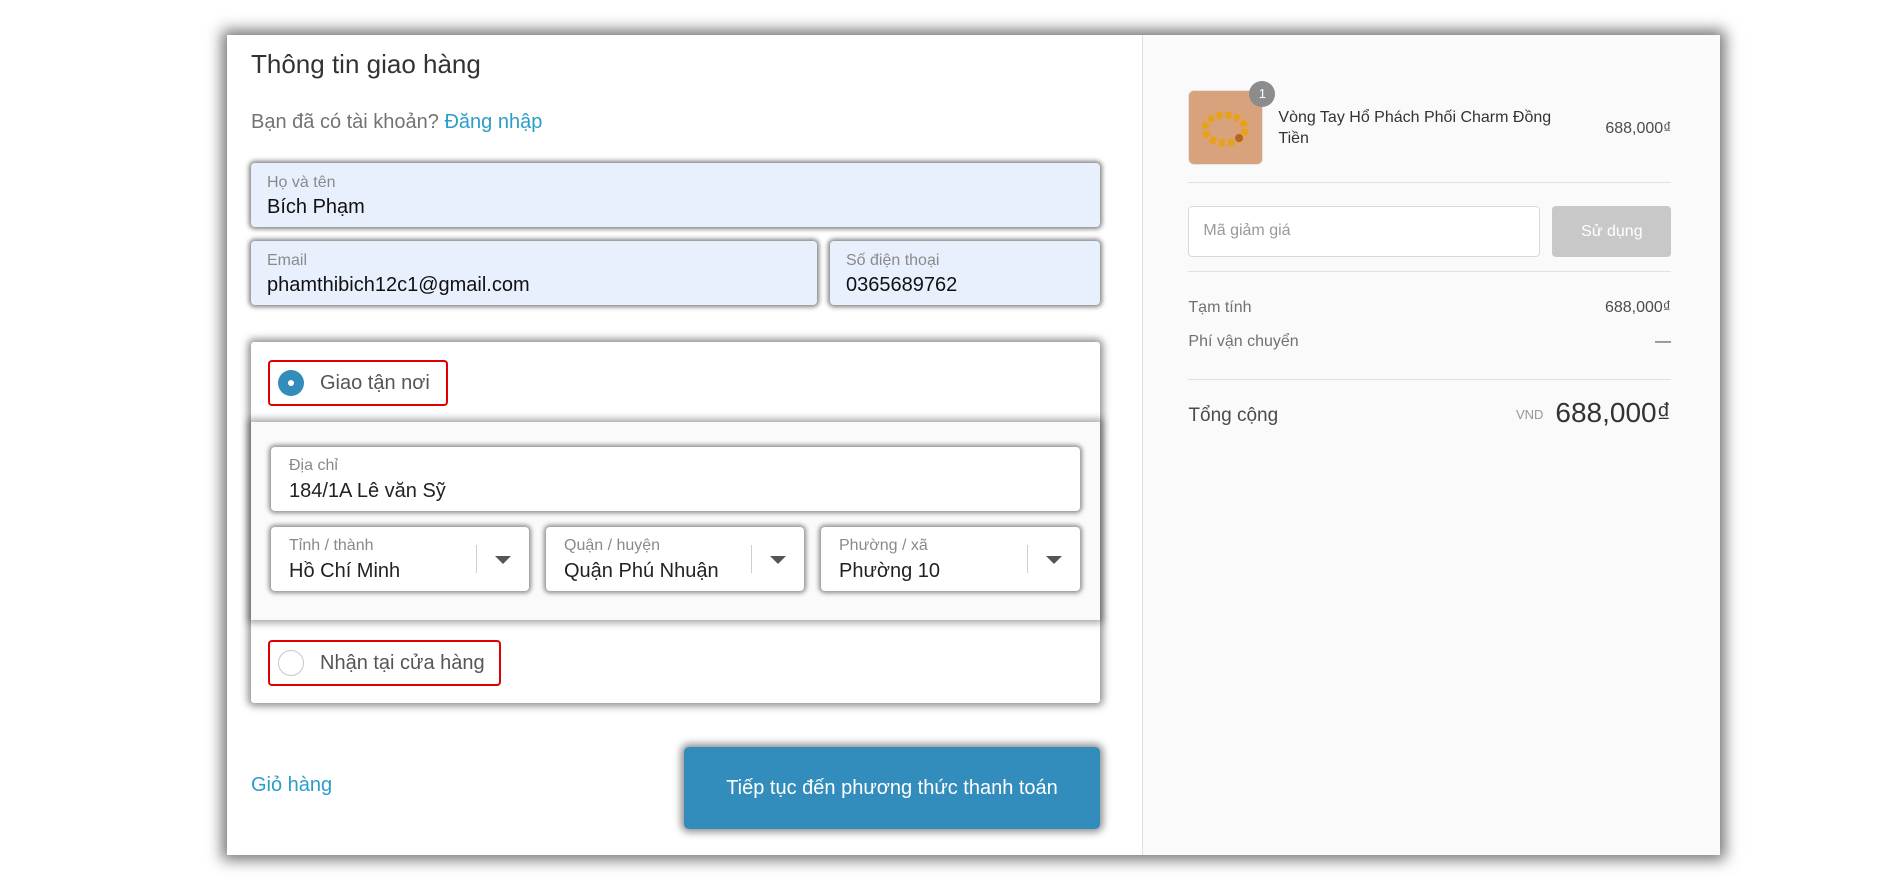 Image resolution: width=1879 pixels, height=890 pixels. I want to click on total-label: Tổng cộng, so click(1233, 415).